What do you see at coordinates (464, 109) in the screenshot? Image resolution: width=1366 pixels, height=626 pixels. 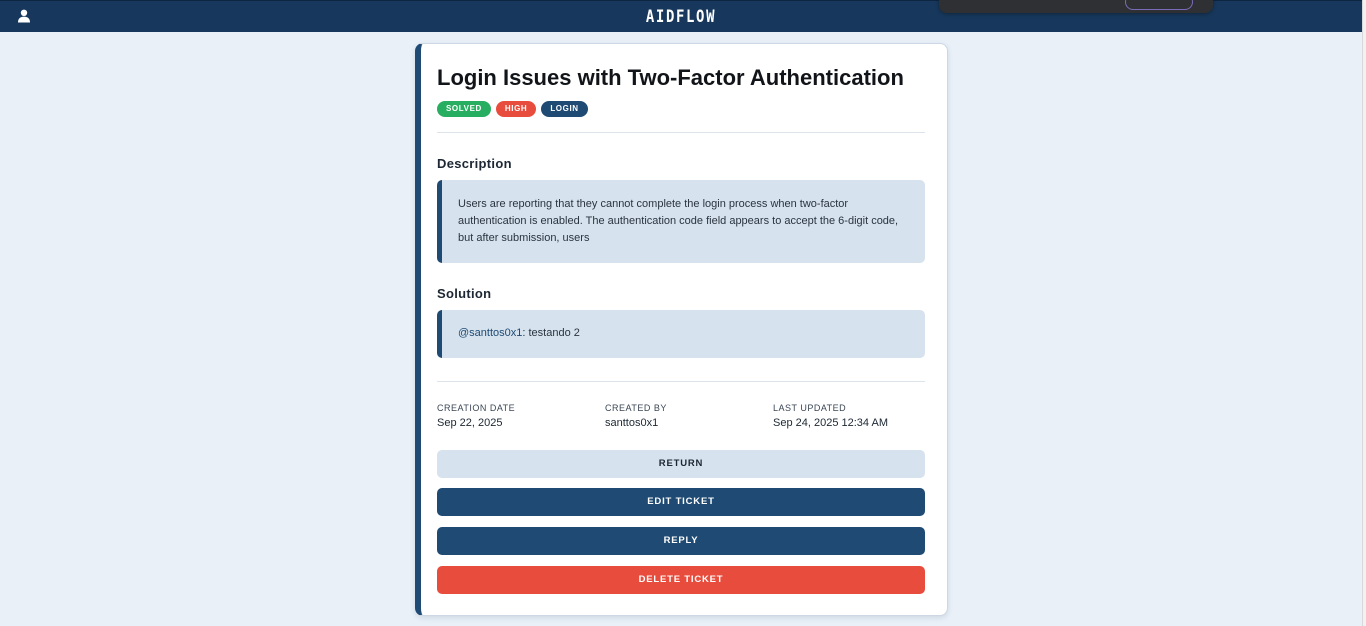 I see `status-badge: SOLVED` at bounding box center [464, 109].